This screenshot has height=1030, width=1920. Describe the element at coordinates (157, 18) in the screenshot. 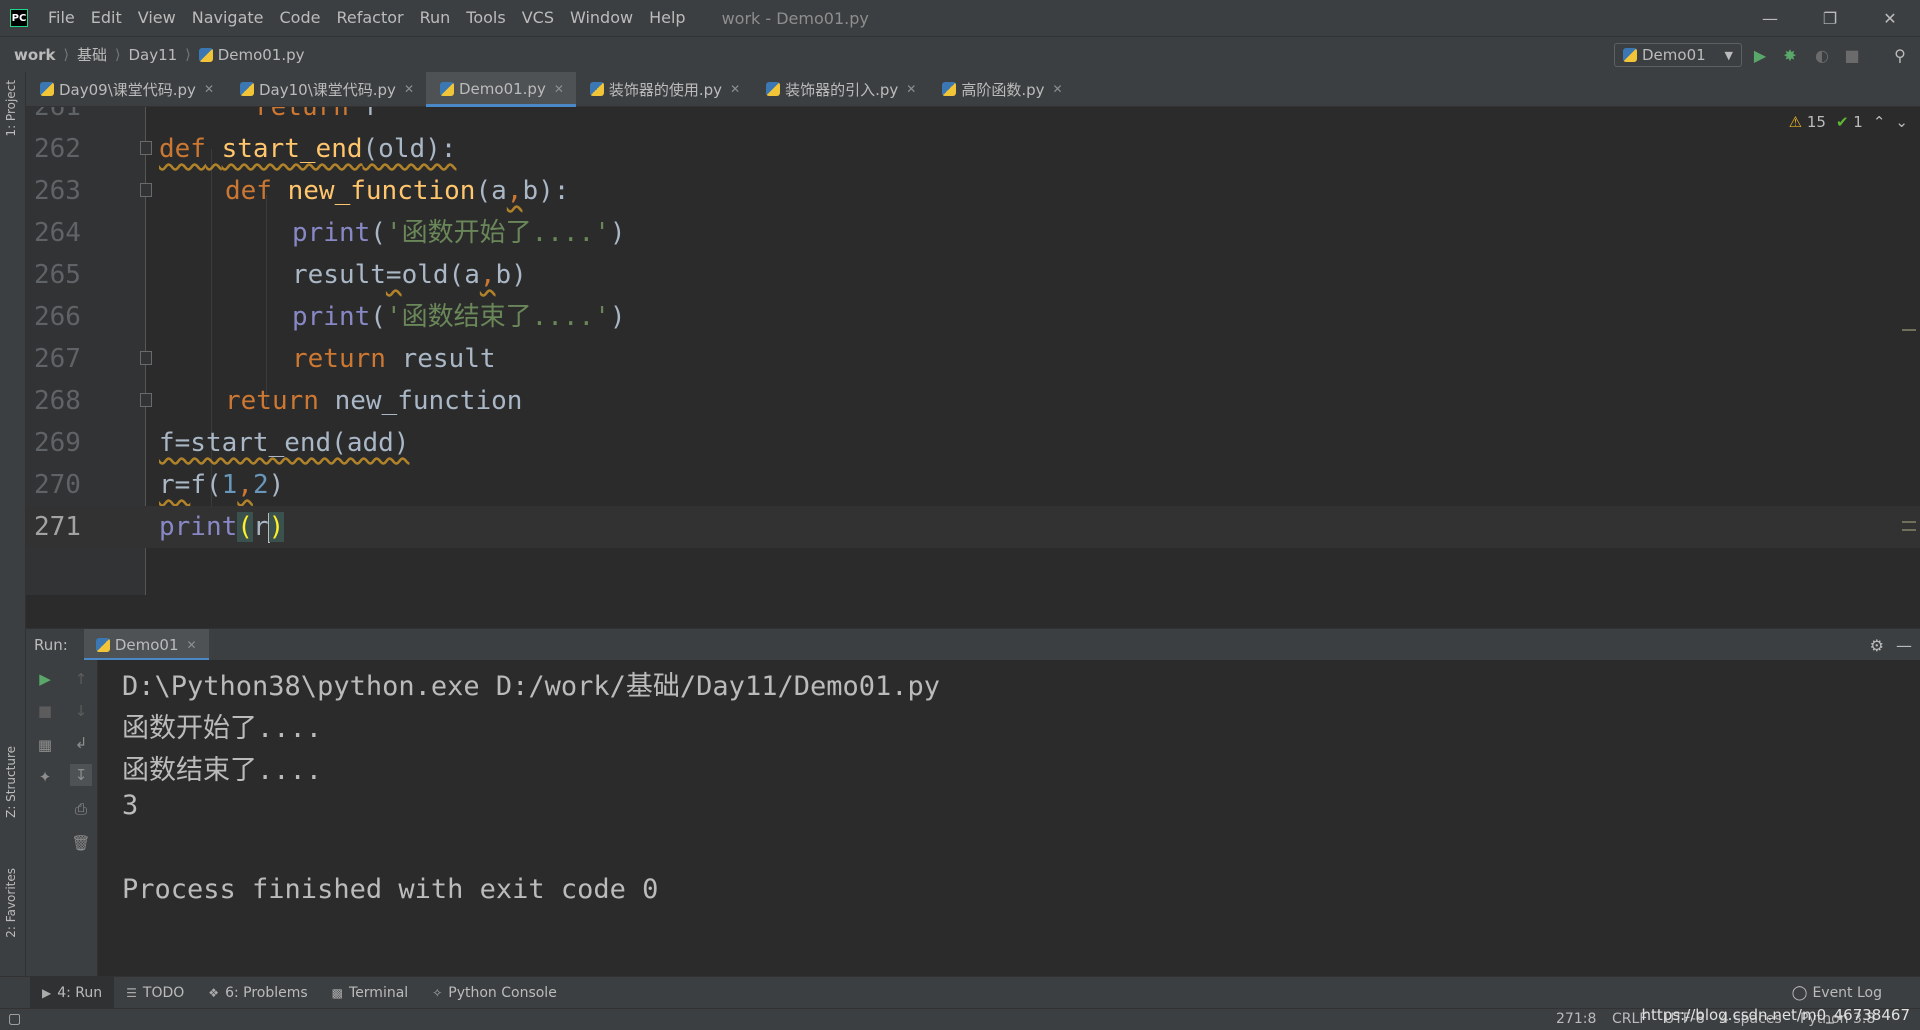

I see `menu-view: View` at that location.